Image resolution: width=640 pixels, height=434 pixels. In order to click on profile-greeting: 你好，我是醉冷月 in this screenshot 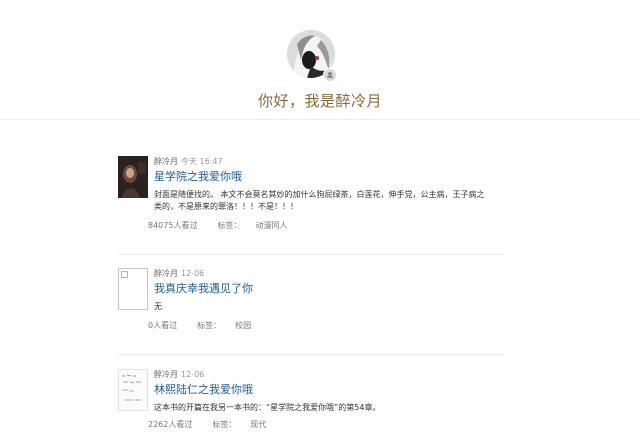, I will do `click(319, 101)`.